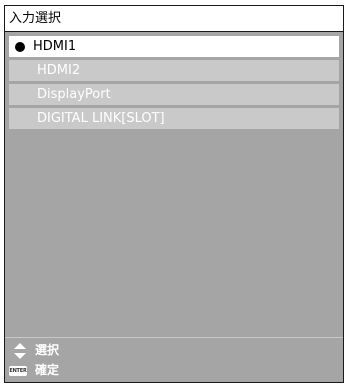  I want to click on option-hdmi1: HDMI1, so click(174, 46).